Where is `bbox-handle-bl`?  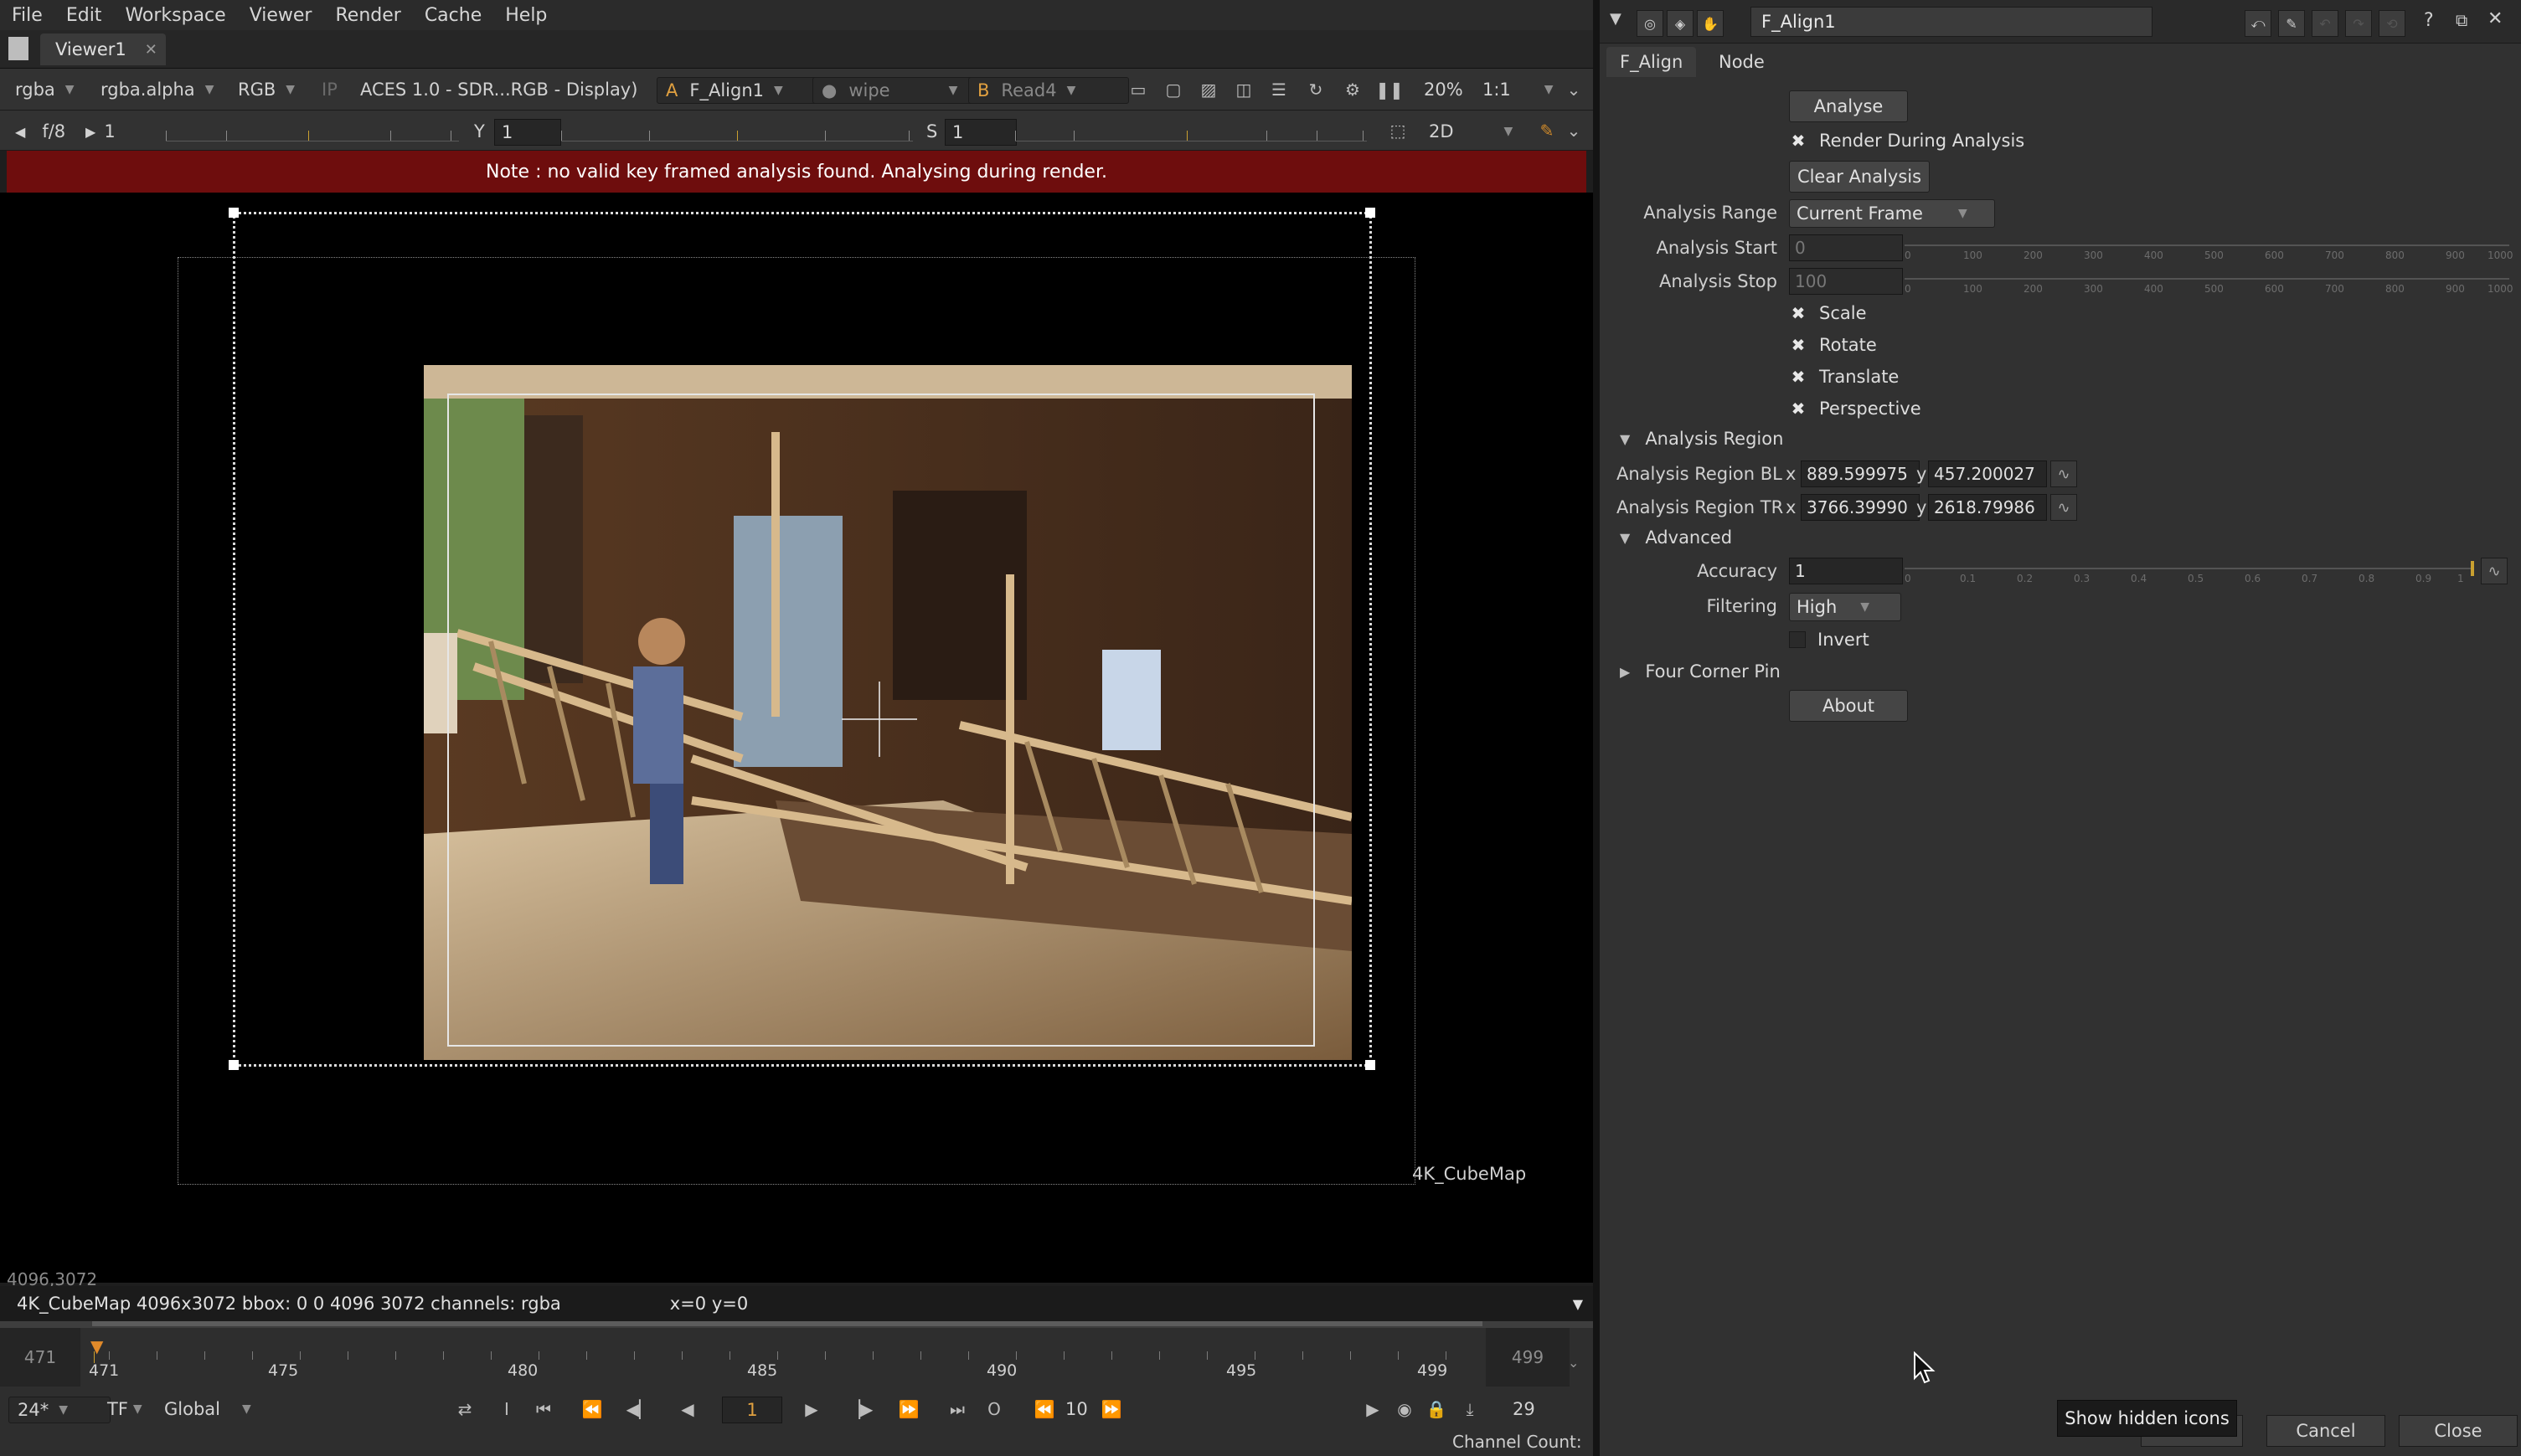 bbox-handle-bl is located at coordinates (234, 1065).